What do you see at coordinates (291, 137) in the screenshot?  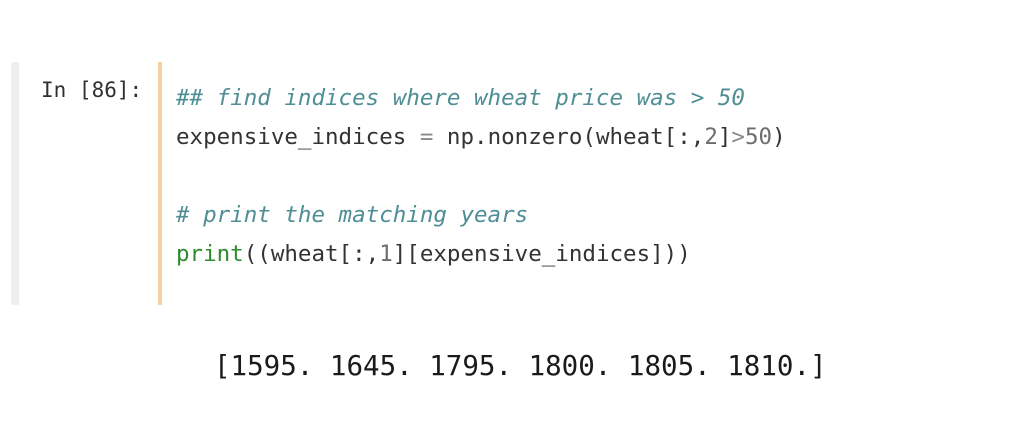 I see `code-token-plain: expensive_indices` at bounding box center [291, 137].